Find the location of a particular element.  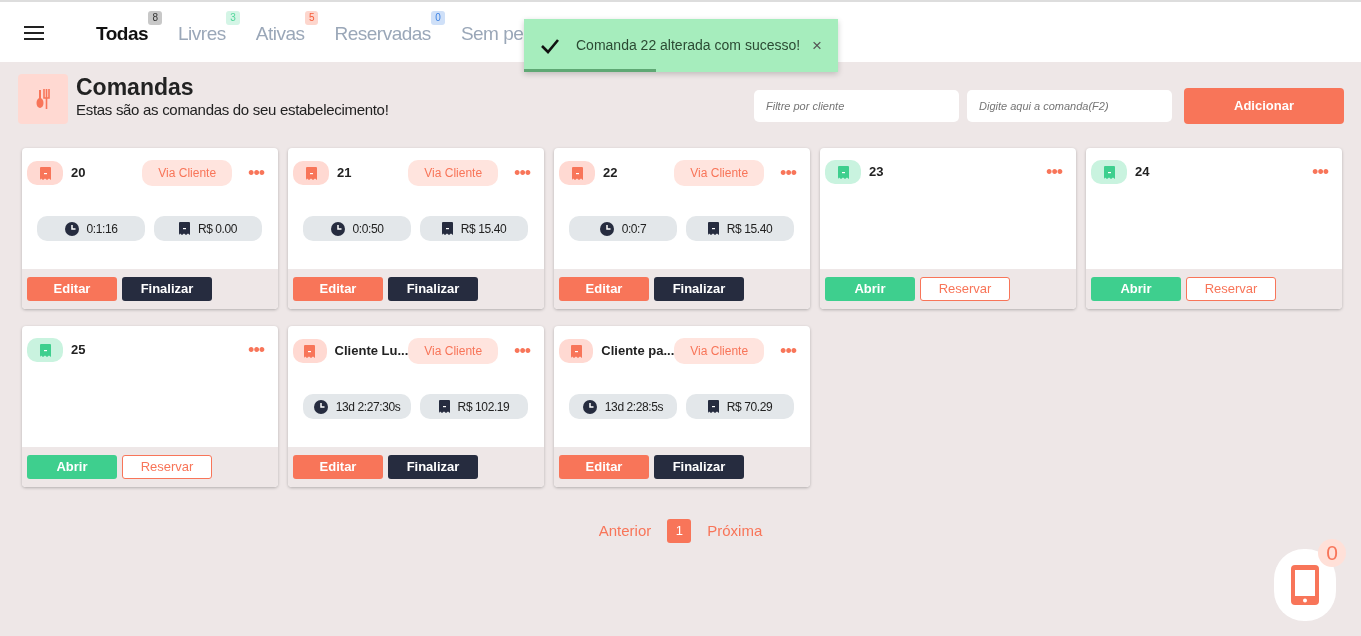

order-title: 22 is located at coordinates (610, 173).